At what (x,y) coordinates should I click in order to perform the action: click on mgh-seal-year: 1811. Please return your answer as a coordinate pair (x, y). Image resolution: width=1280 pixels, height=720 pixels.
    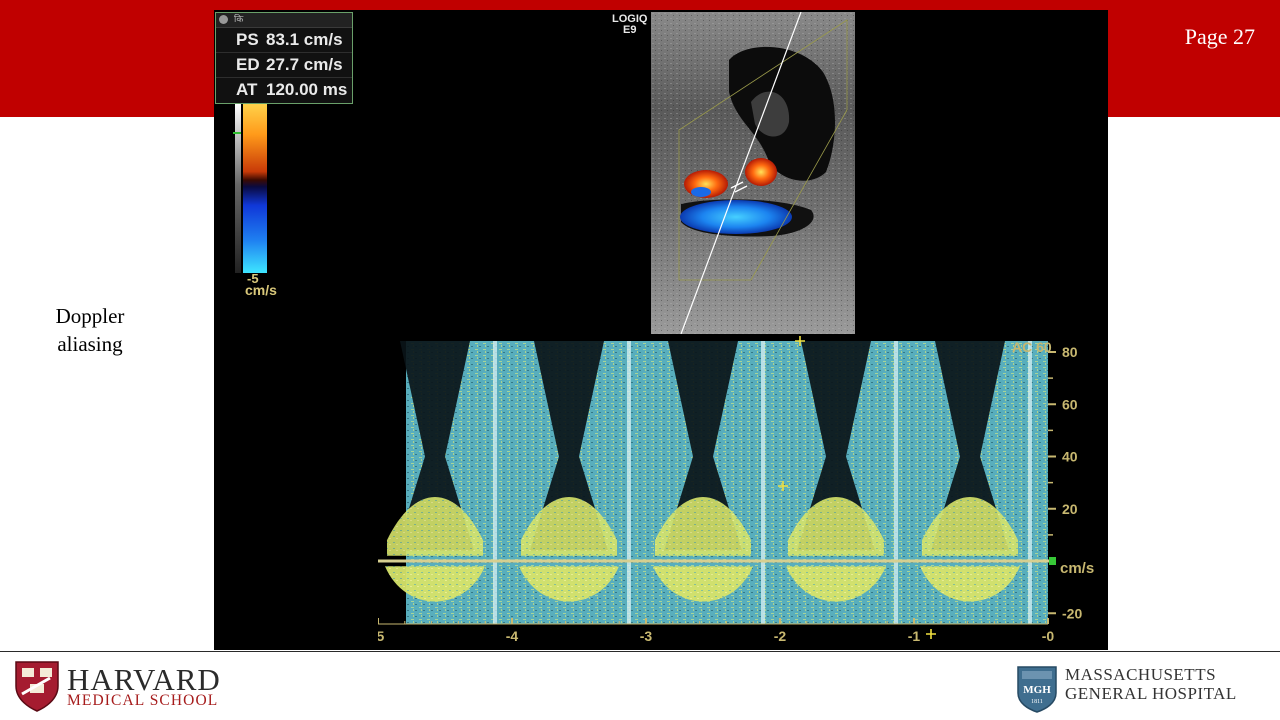
    Looking at the image, I should click on (1037, 702).